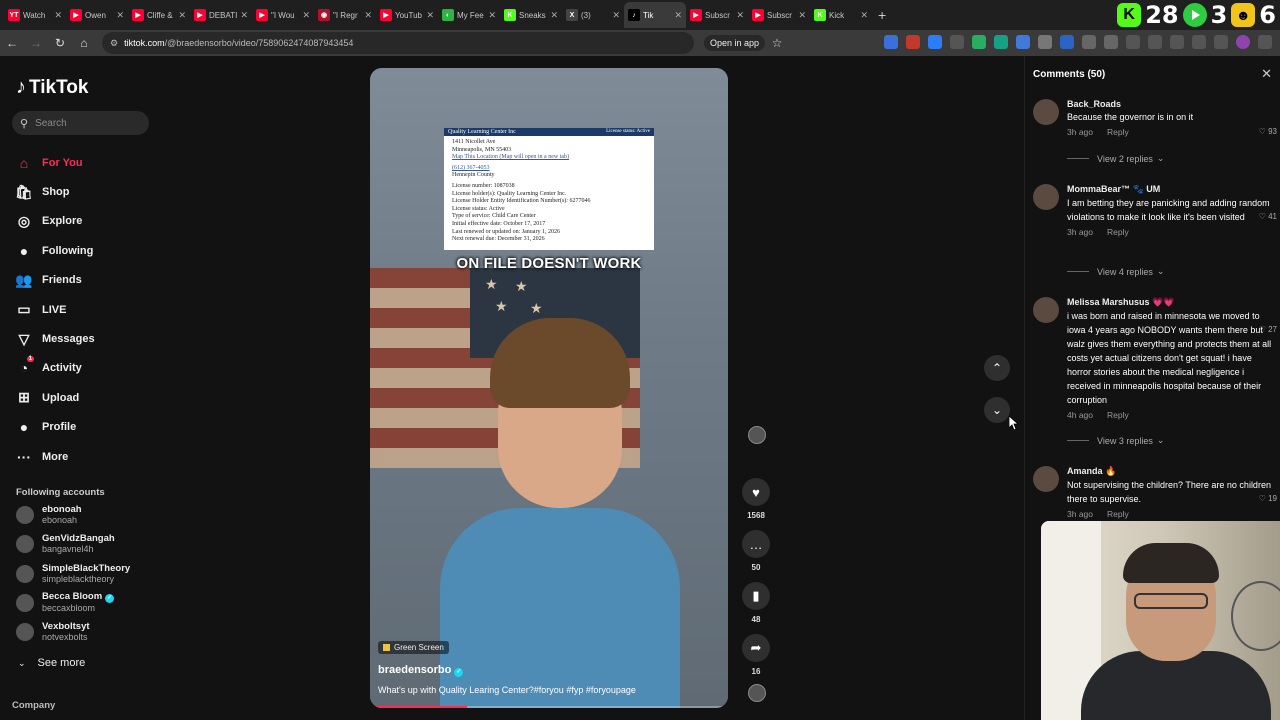 The width and height of the screenshot is (1280, 720). I want to click on view-replies-button: View 2 replies ⌄, so click(1115, 158).